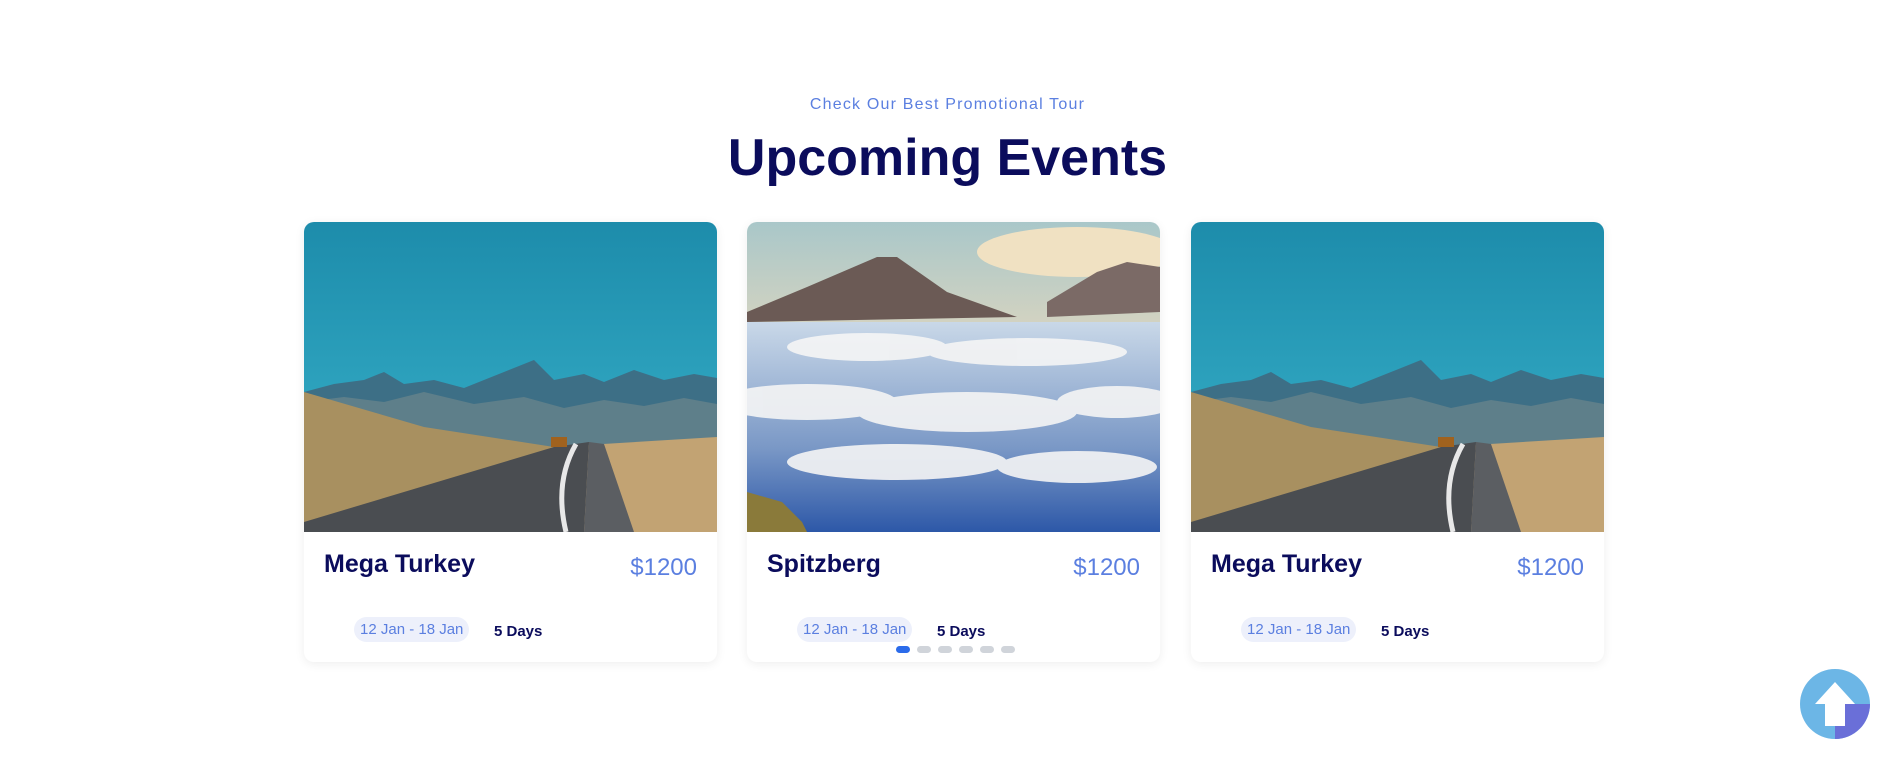  What do you see at coordinates (824, 564) in the screenshot?
I see `event-title: Spitzberg` at bounding box center [824, 564].